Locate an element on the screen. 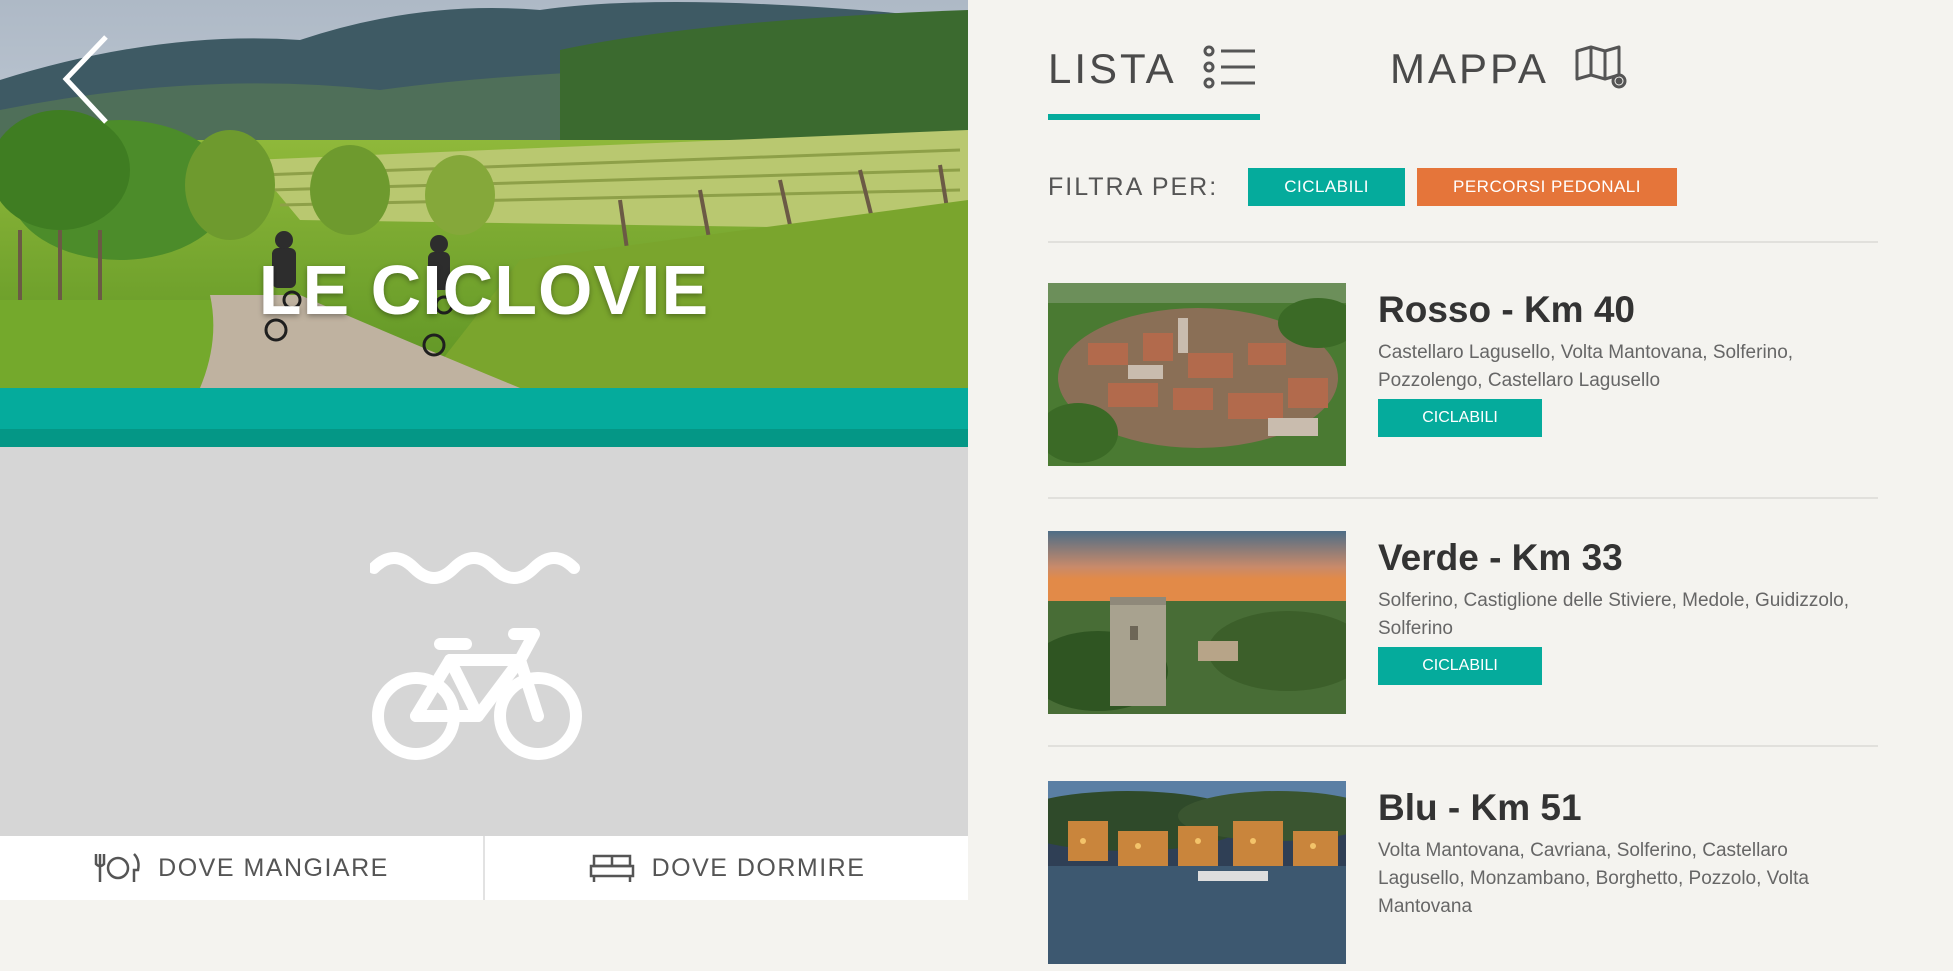 This screenshot has width=1953, height=971. tab-map-label: MAPPA is located at coordinates (1469, 68).